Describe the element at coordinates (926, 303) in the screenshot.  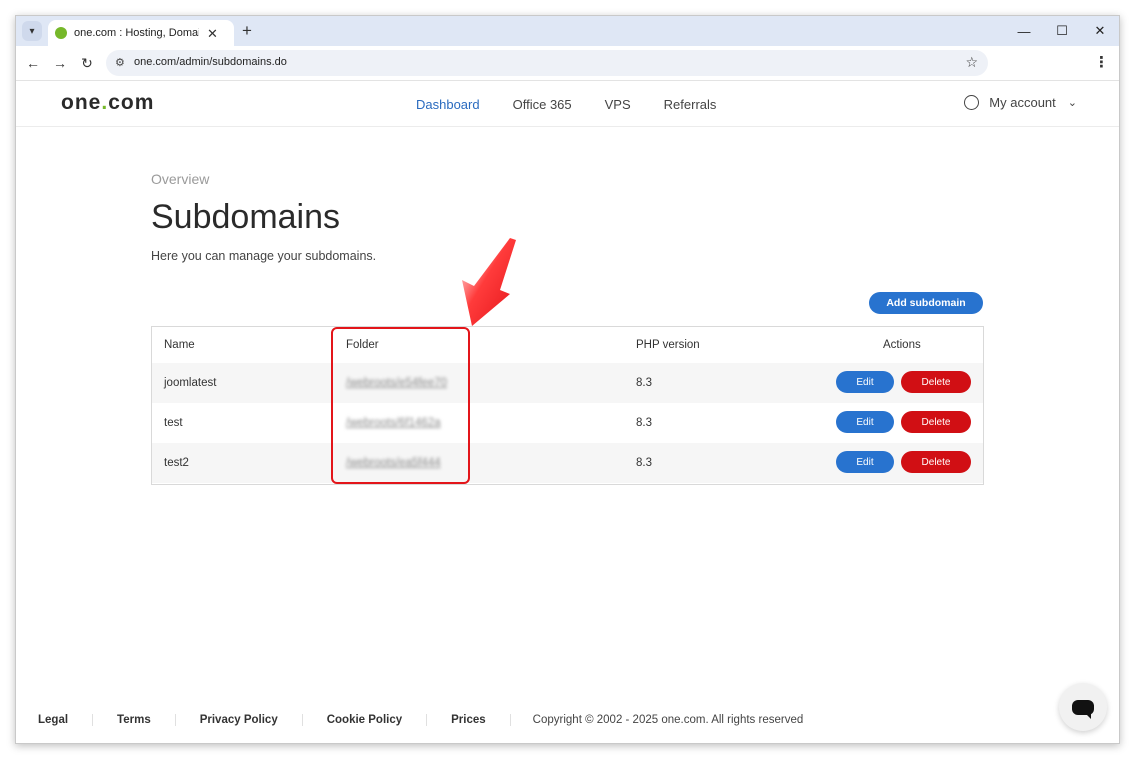
I see `add-subdomain-button: Add subdomain` at that location.